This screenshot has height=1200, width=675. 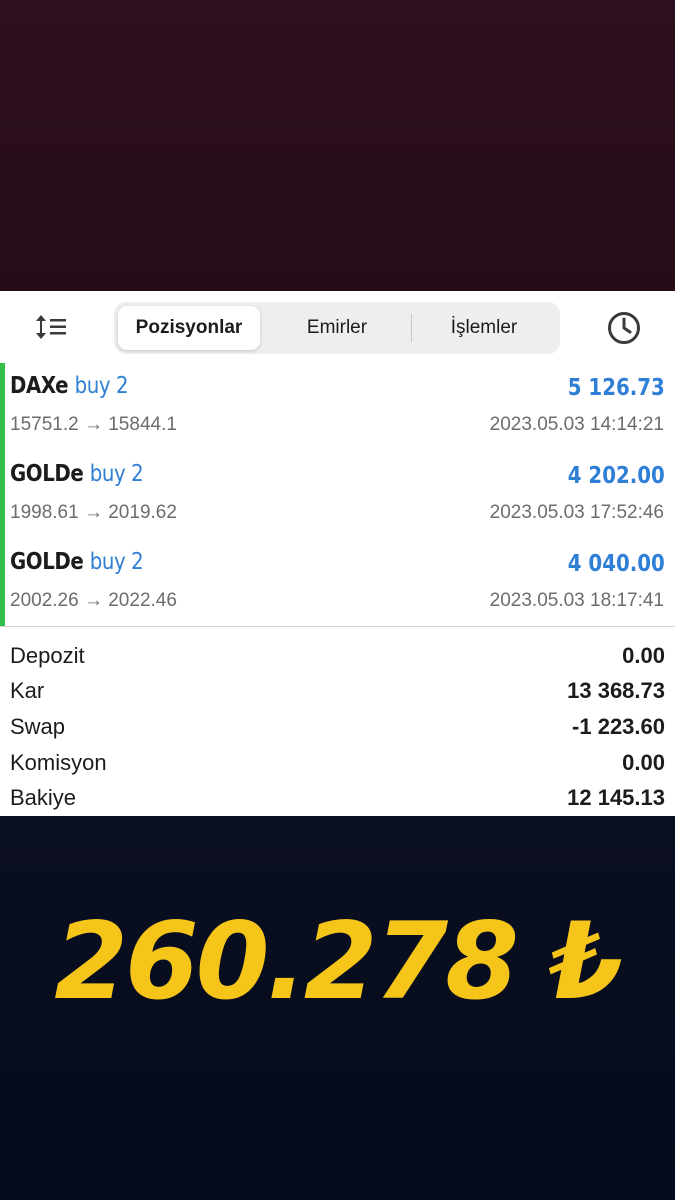 What do you see at coordinates (616, 564) in the screenshot?
I see `position-profit: 4 040.00` at bounding box center [616, 564].